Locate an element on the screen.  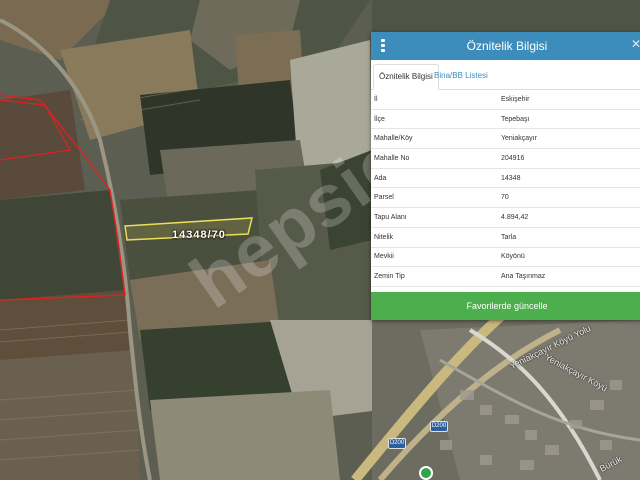
kebab-menu-icon is located at coordinates (383, 46).